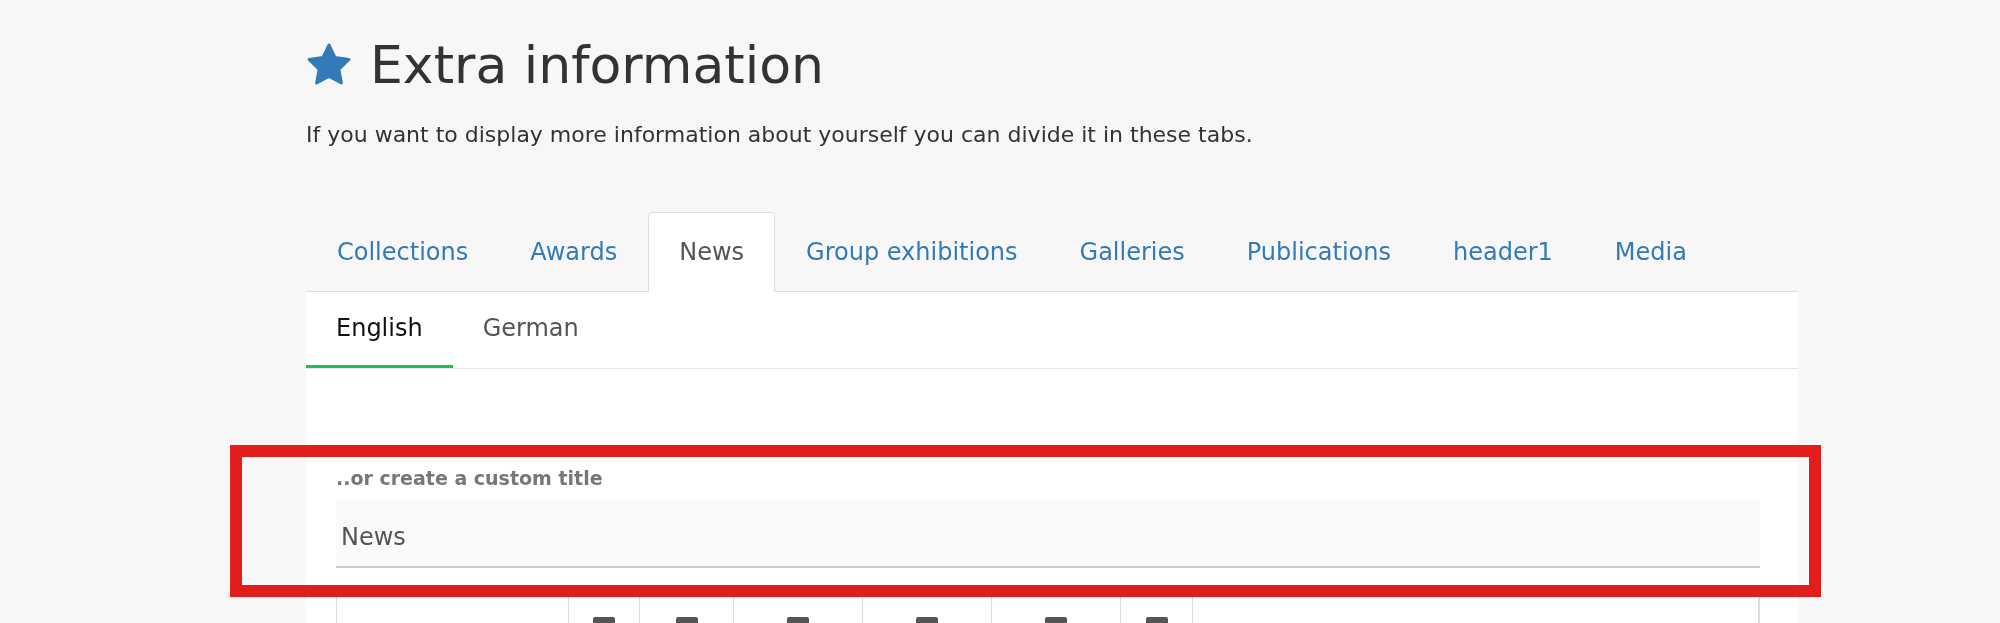 The width and height of the screenshot is (2000, 623). What do you see at coordinates (1048, 534) in the screenshot?
I see `input-field: News` at bounding box center [1048, 534].